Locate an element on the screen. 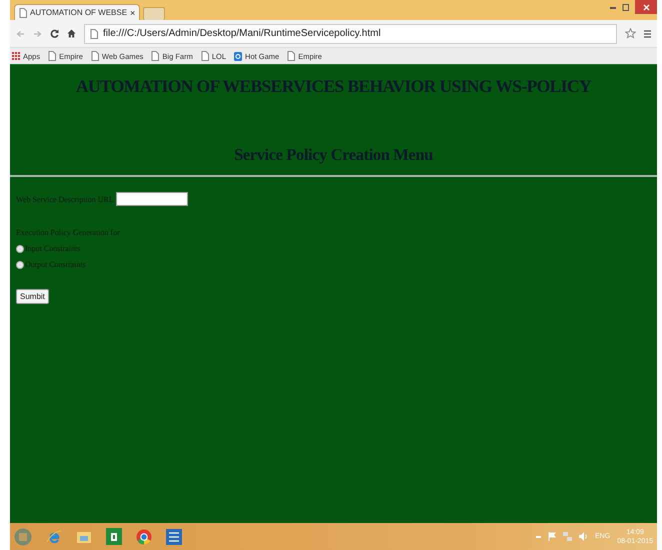 The image size is (662, 550). close-window-icon is located at coordinates (646, 7).